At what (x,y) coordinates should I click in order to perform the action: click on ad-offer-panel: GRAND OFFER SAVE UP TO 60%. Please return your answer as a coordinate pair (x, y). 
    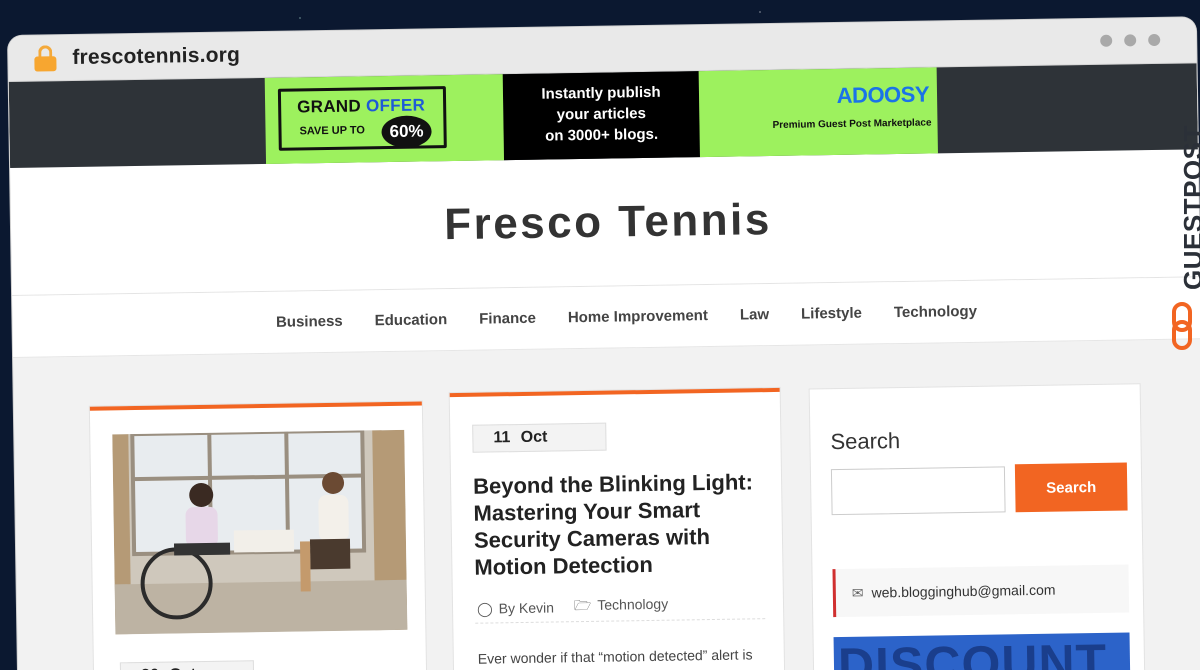
    Looking at the image, I should click on (384, 119).